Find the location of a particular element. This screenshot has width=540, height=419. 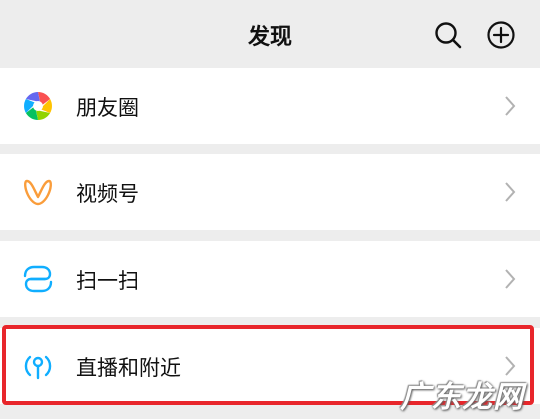

channels-butterfly-icon is located at coordinates (38, 192).